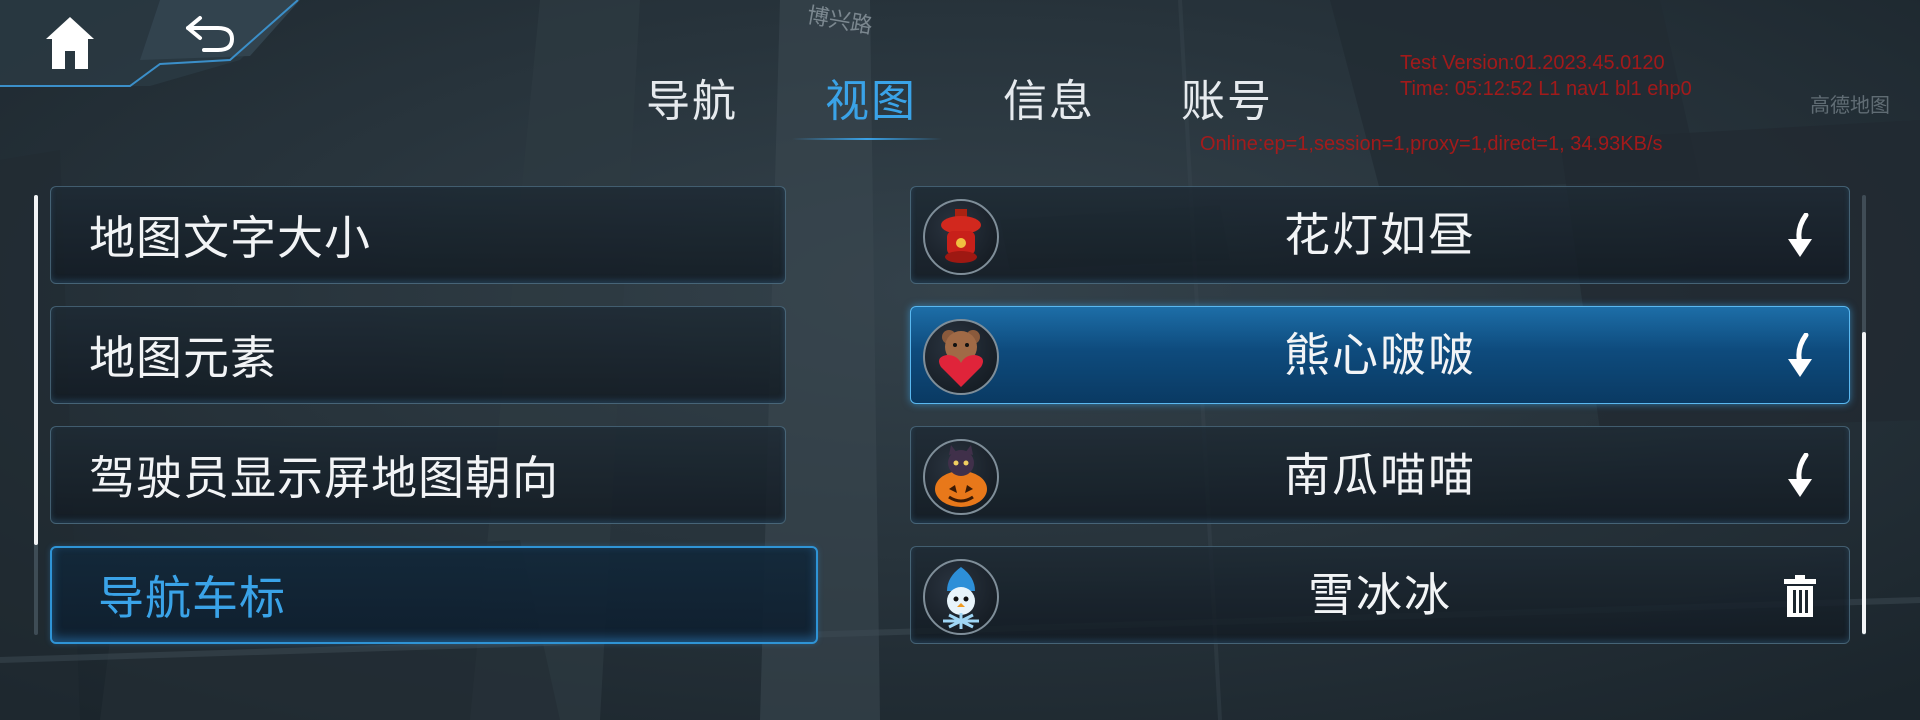 The image size is (1920, 720). Describe the element at coordinates (418, 355) in the screenshot. I see `menu-item-map-elements: 地图元素` at that location.